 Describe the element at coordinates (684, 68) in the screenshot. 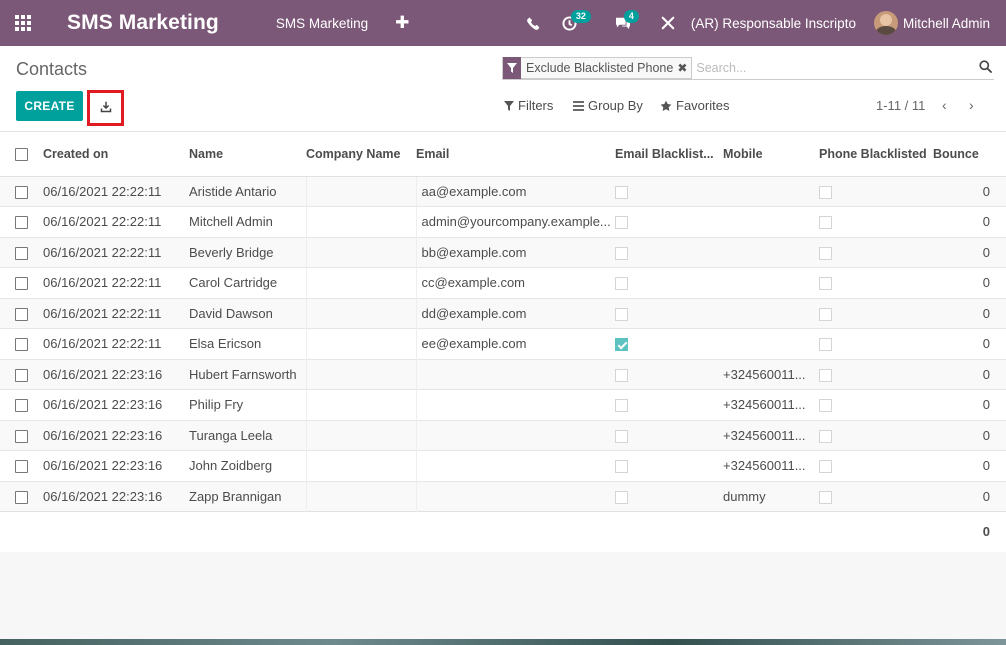

I see `facet-remove-icon: ✖` at that location.